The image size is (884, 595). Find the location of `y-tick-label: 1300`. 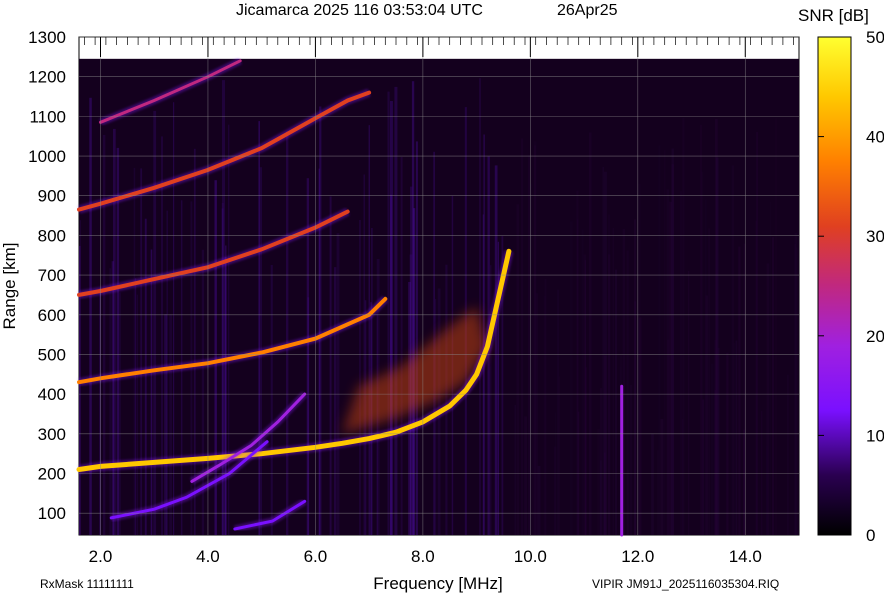

y-tick-label: 1300 is located at coordinates (47, 37).